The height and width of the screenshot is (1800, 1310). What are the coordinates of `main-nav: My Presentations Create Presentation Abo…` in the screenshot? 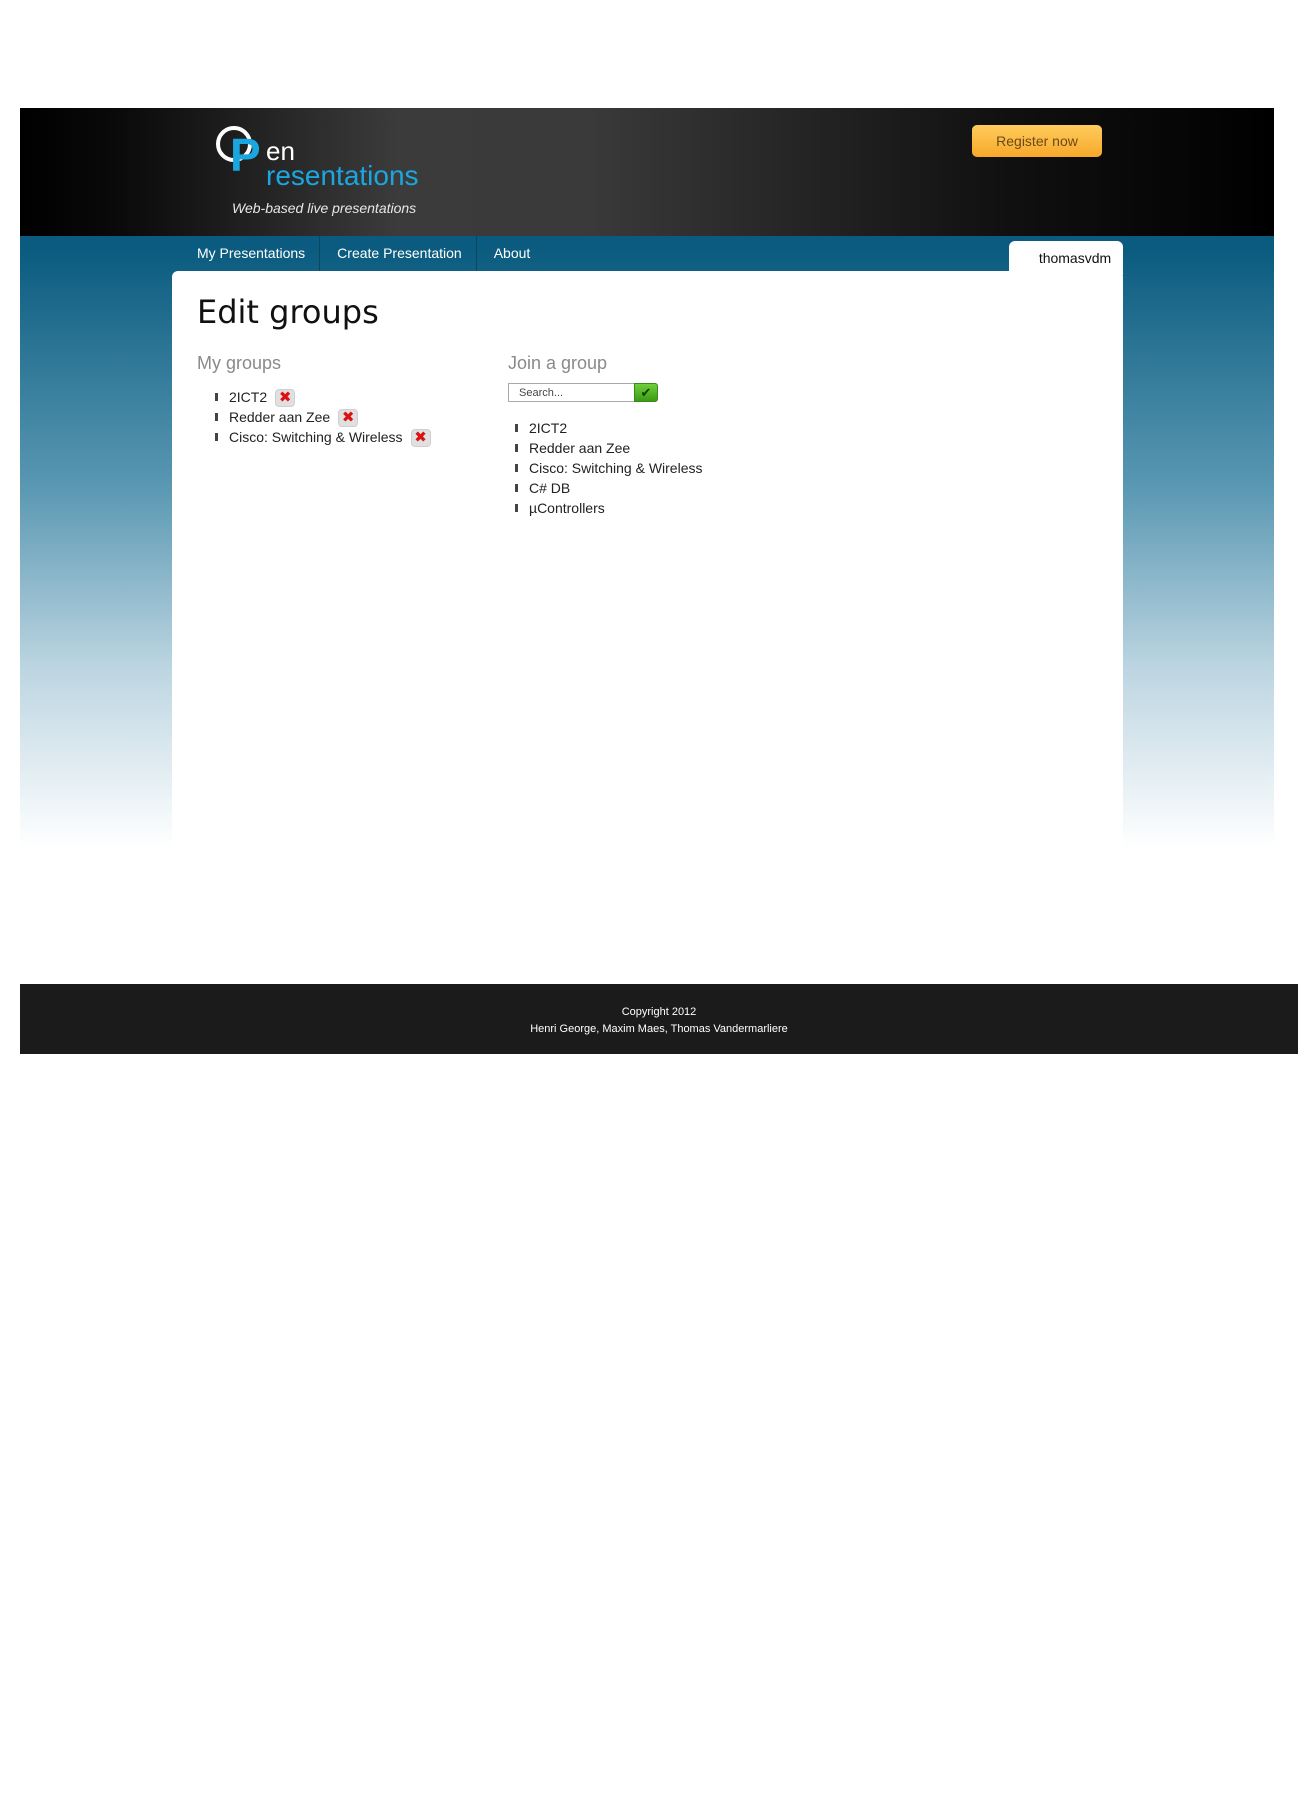 It's located at (362, 253).